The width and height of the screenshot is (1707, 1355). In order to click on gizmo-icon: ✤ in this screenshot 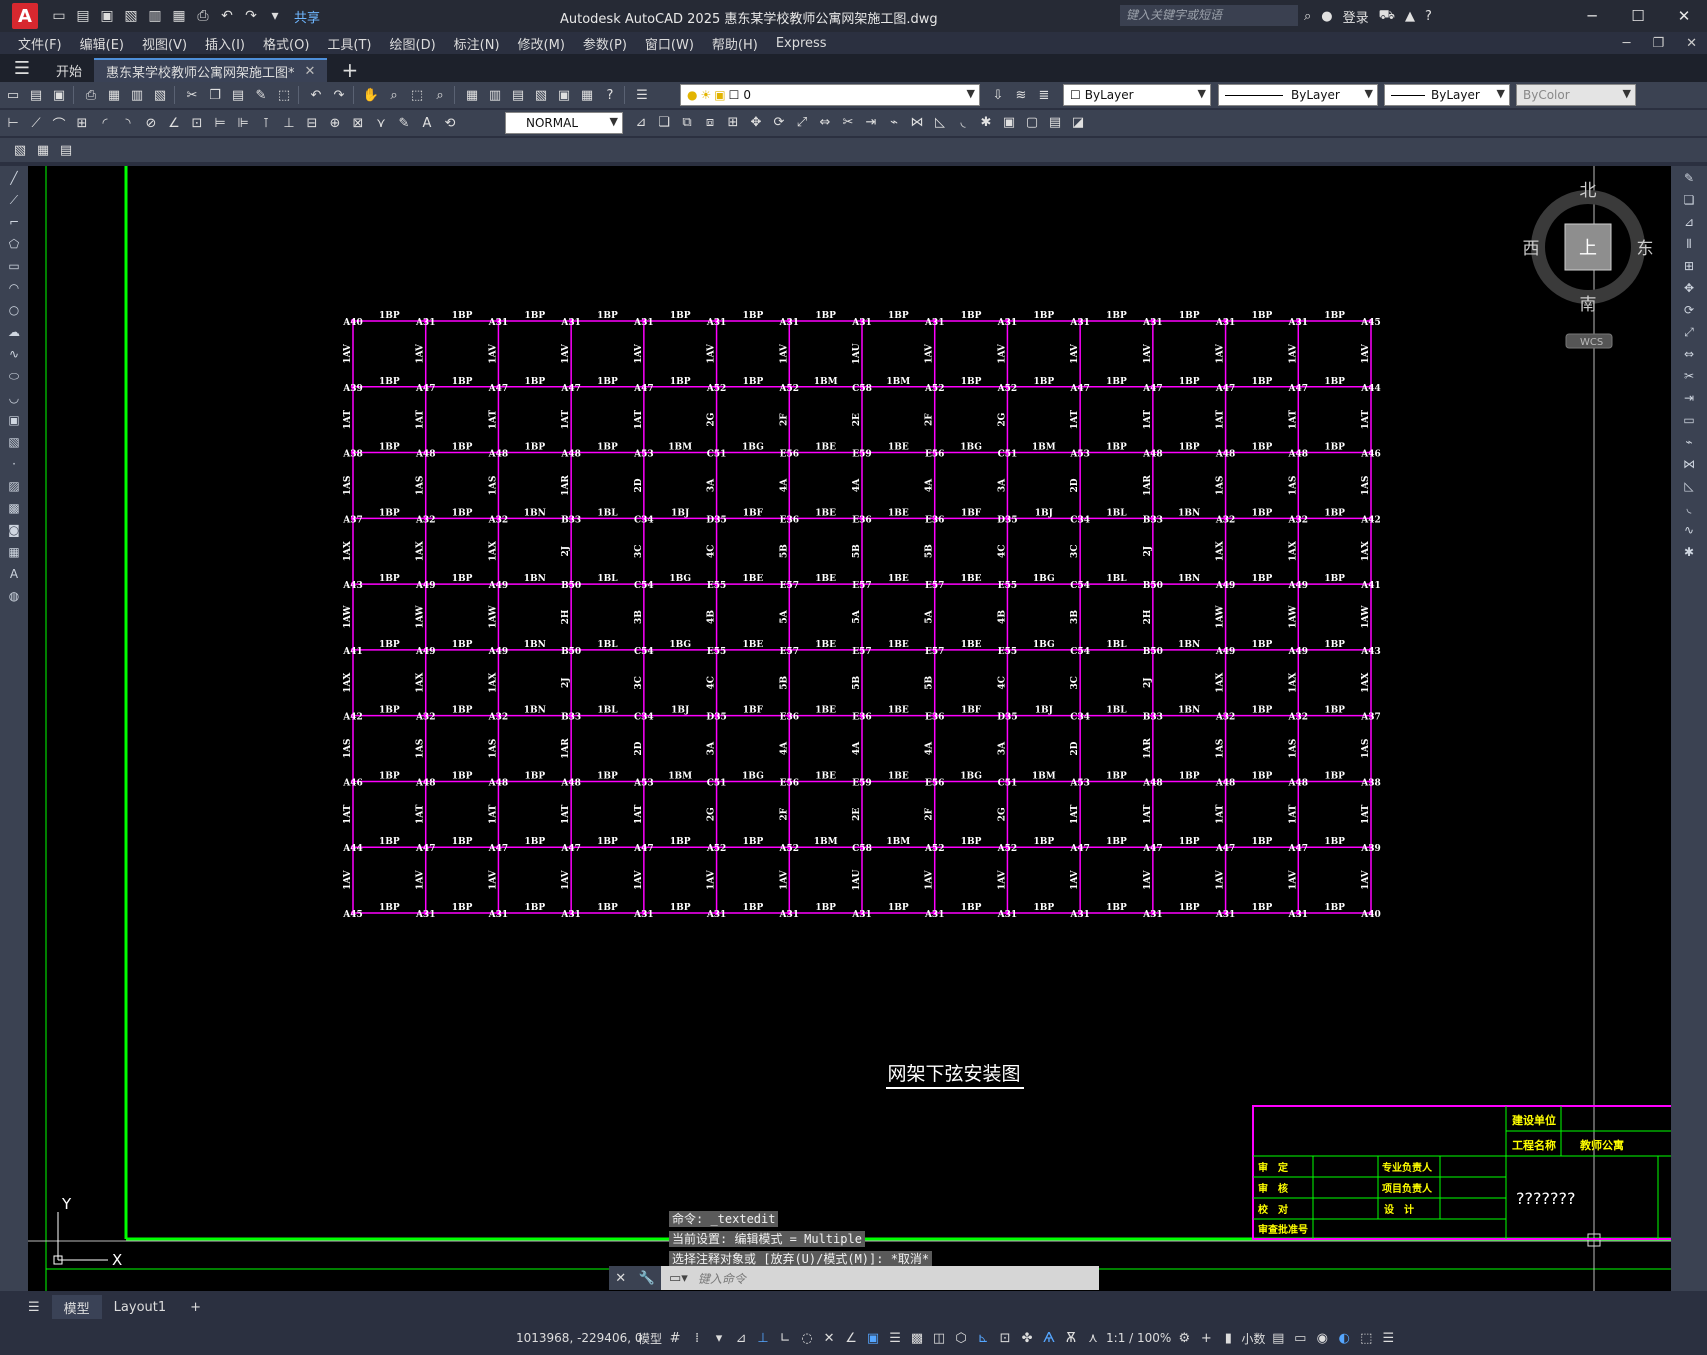, I will do `click(1027, 1338)`.